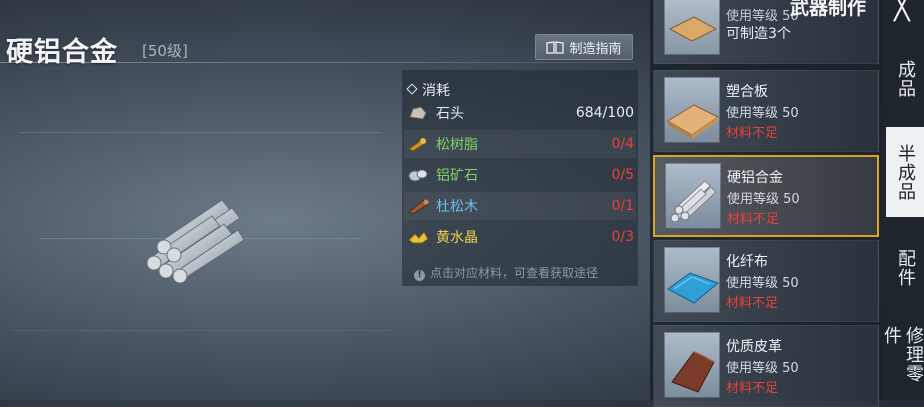 The height and width of the screenshot is (407, 924). Describe the element at coordinates (520, 175) in the screenshot. I see `material-row-aluminum-ore: 铝矿石 0/5` at that location.